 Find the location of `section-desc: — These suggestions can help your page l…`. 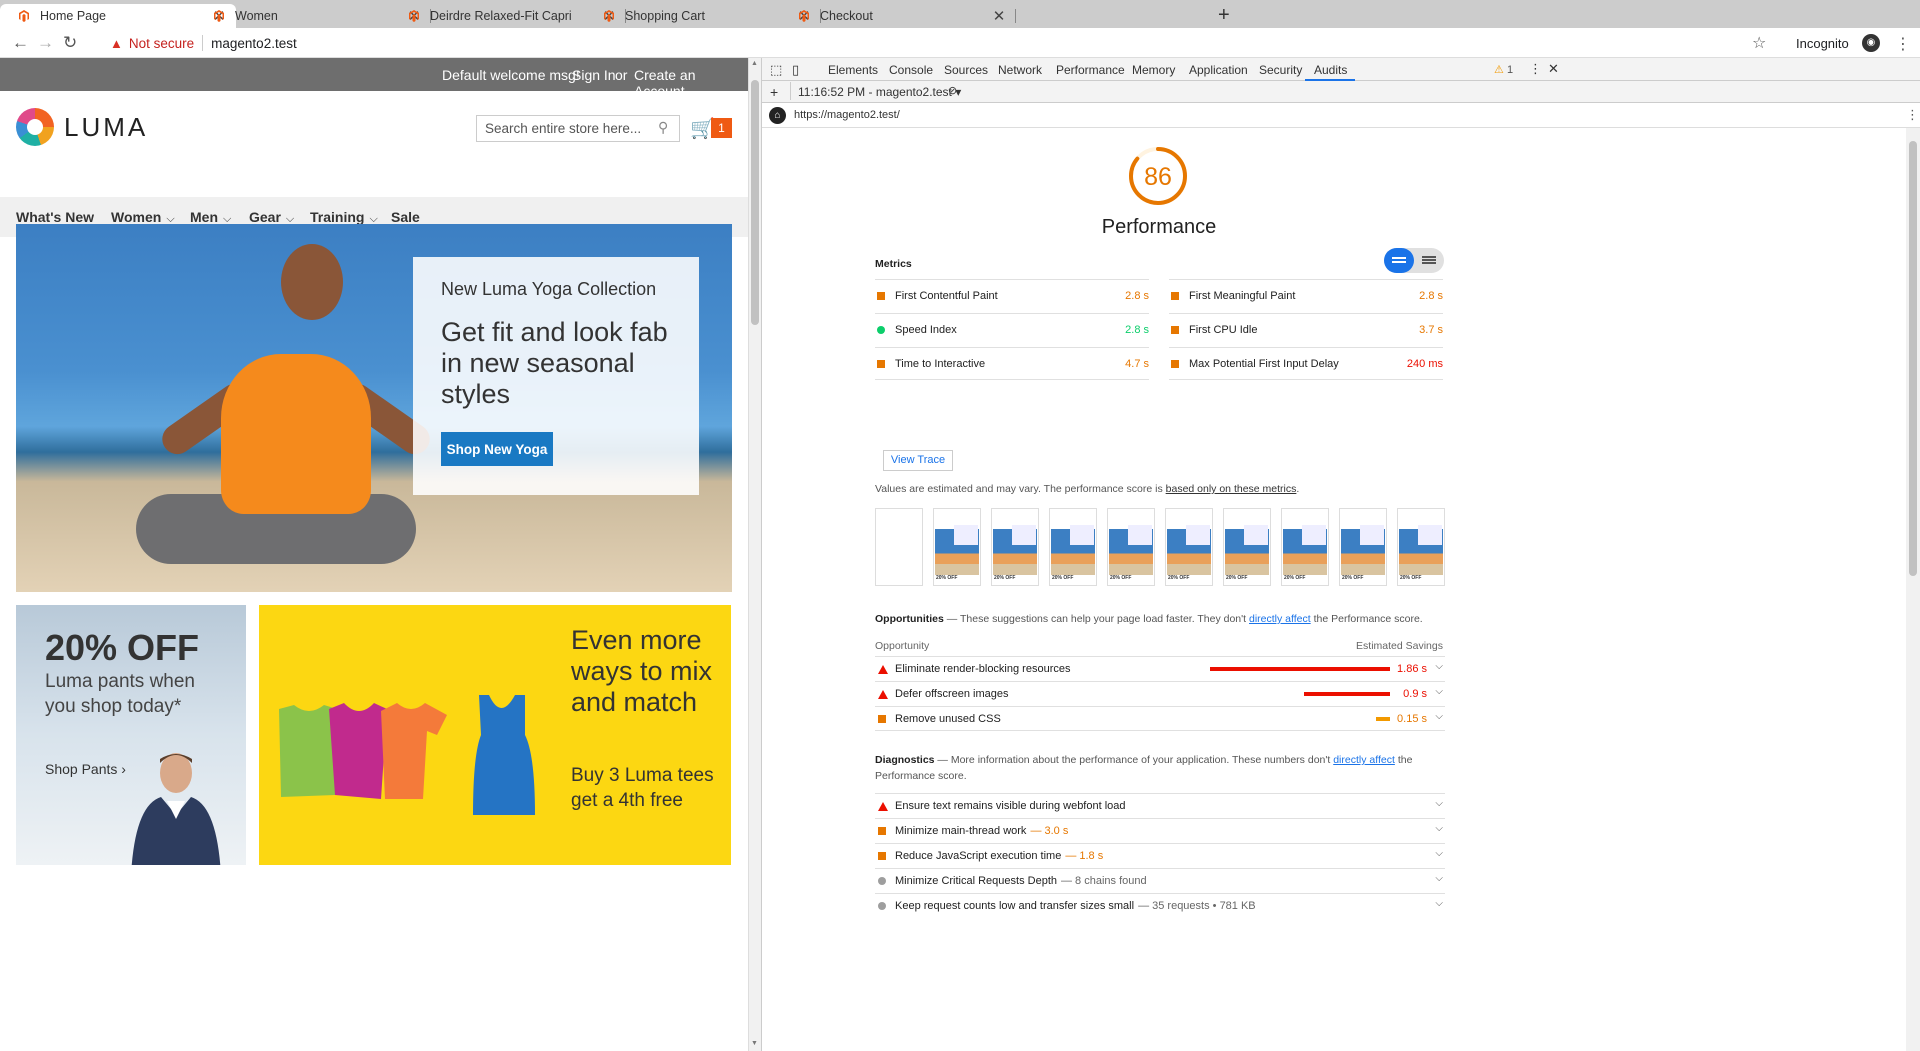

section-desc: — These suggestions can help your page l… is located at coordinates (1095, 619).